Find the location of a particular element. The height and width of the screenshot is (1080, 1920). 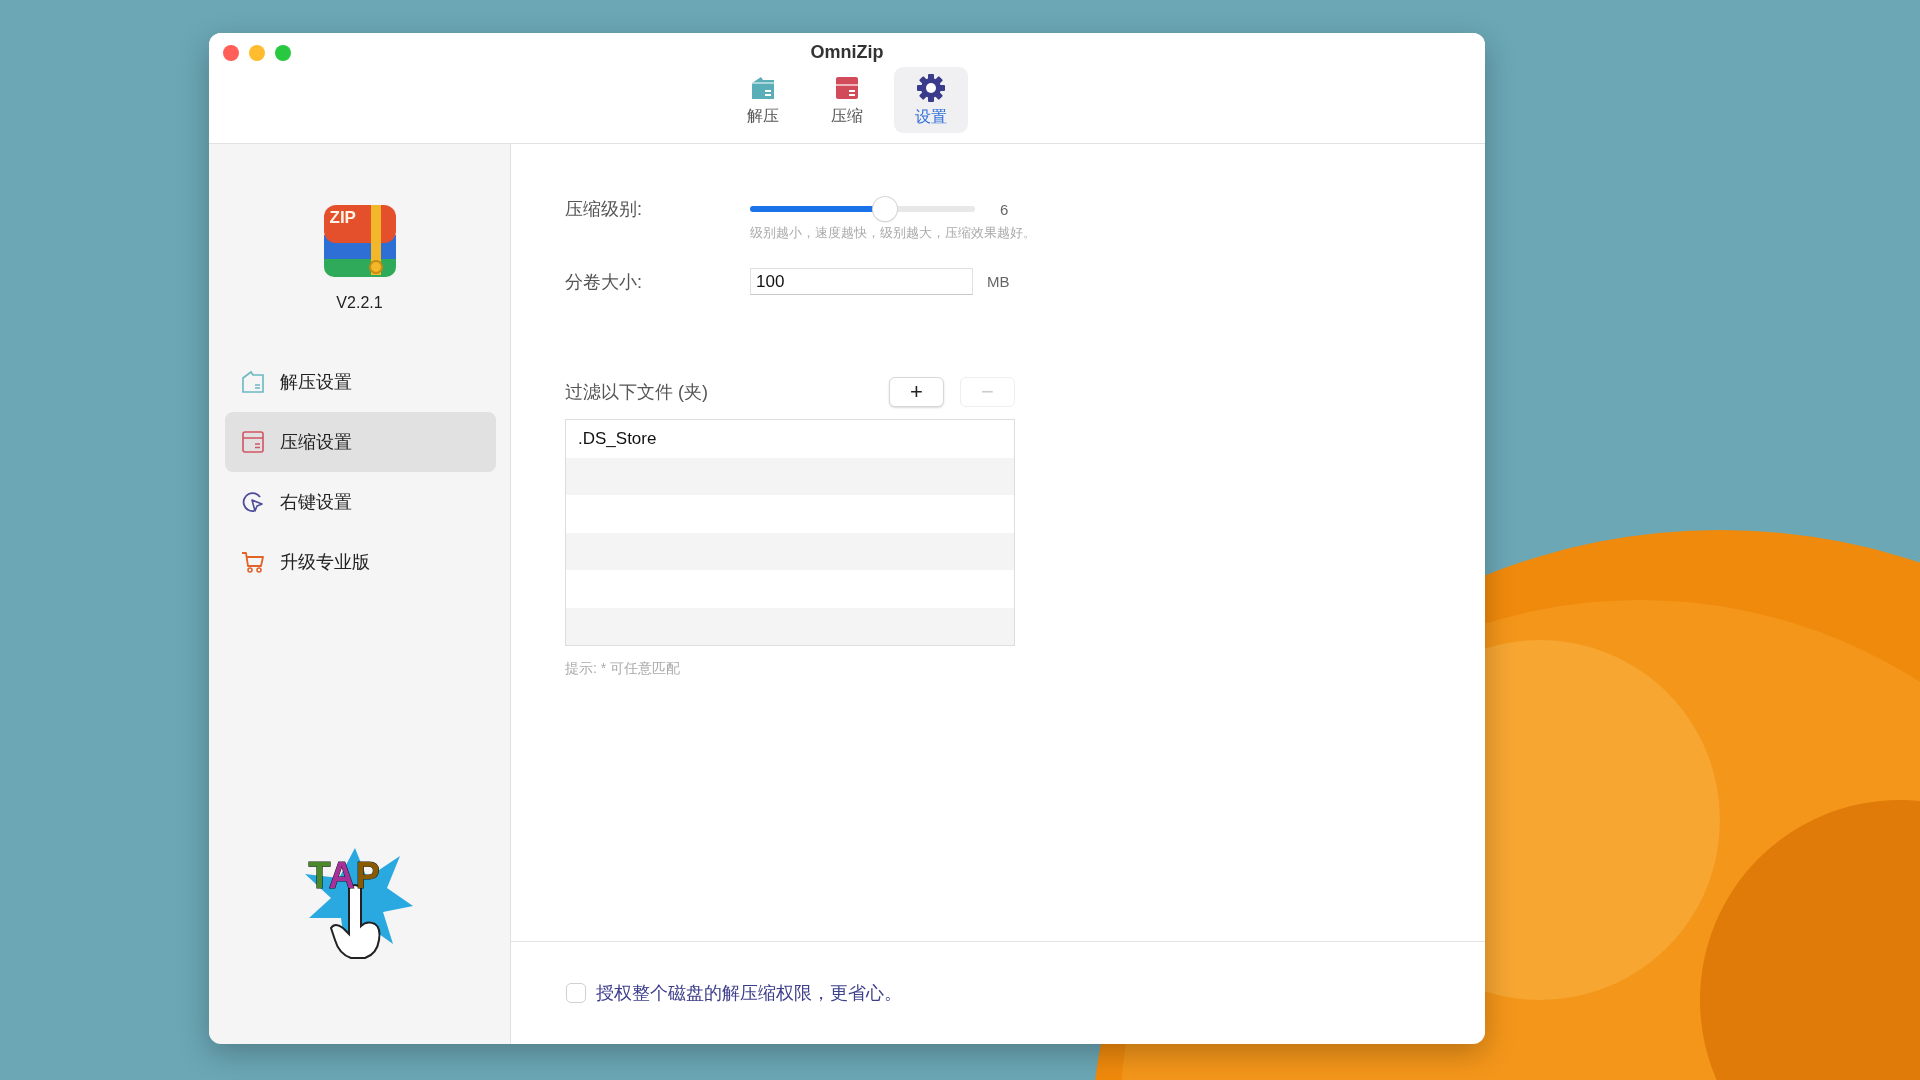

folder-icon is located at coordinates (253, 382).